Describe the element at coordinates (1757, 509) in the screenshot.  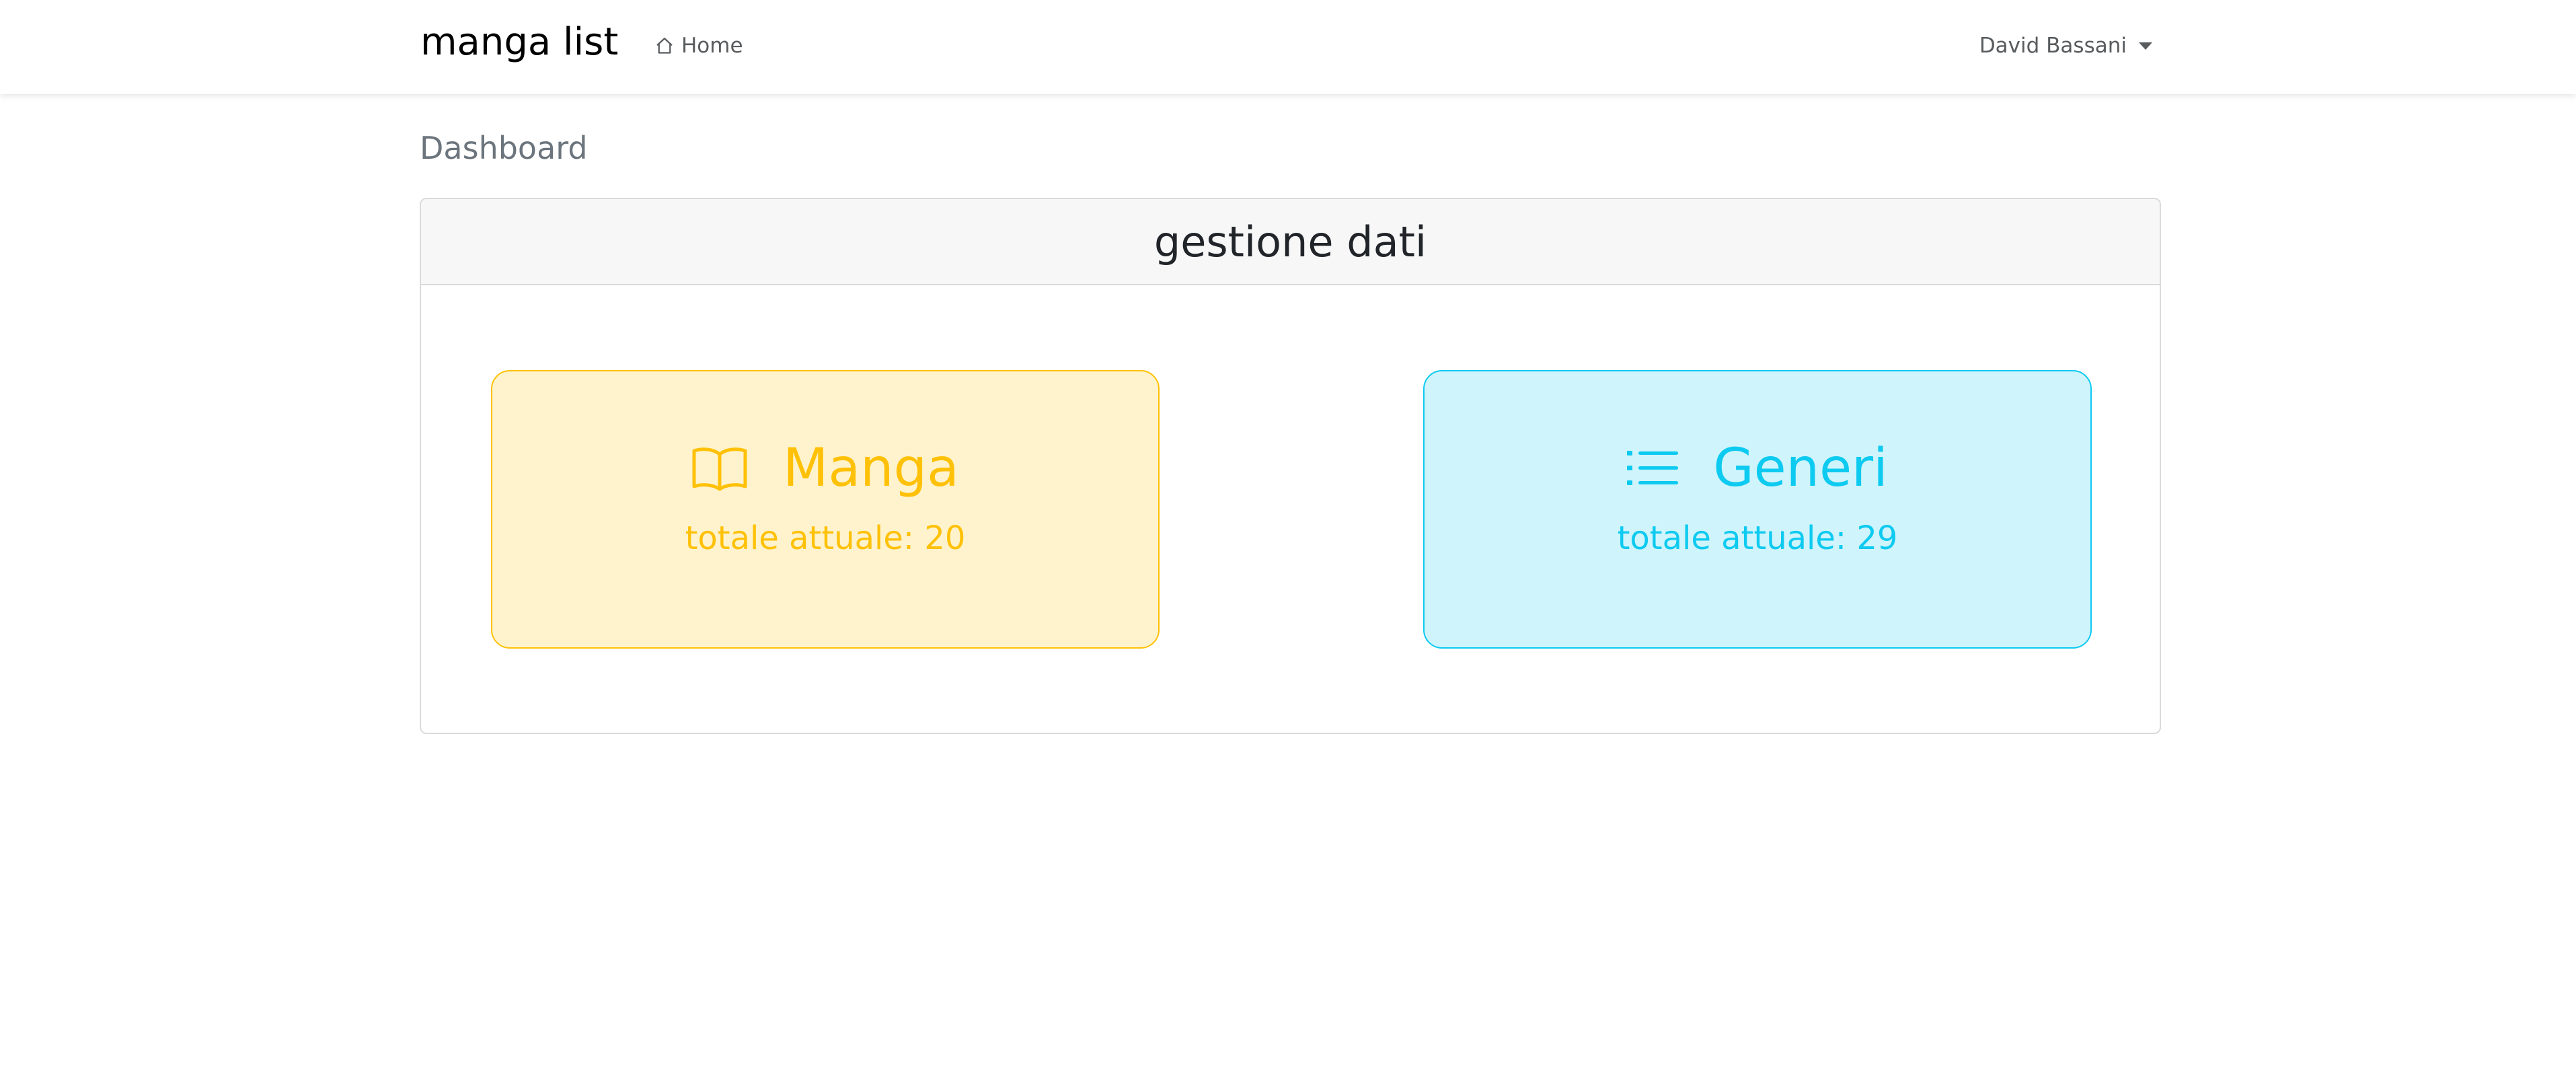
I see `generi-tile: Generi totale attuale: 29` at that location.